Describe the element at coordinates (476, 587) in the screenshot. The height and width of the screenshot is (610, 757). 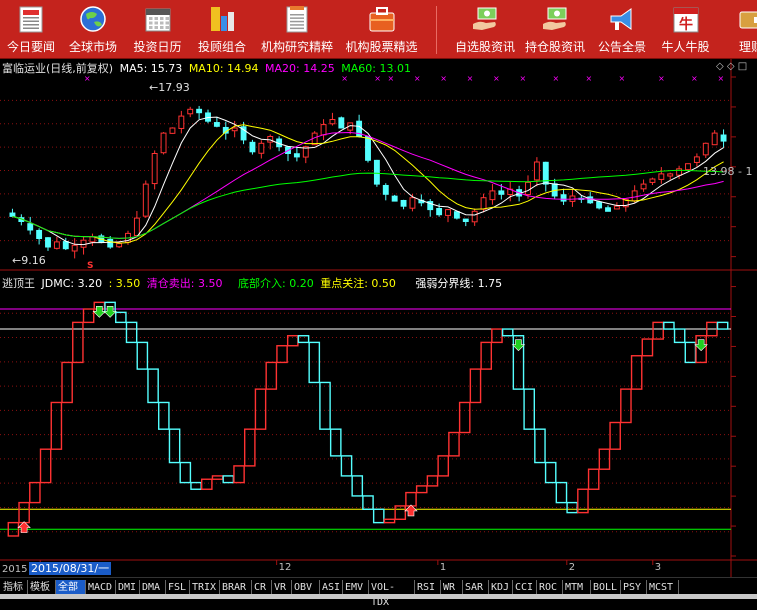
I see `indicator-tab-sar: SAR` at that location.